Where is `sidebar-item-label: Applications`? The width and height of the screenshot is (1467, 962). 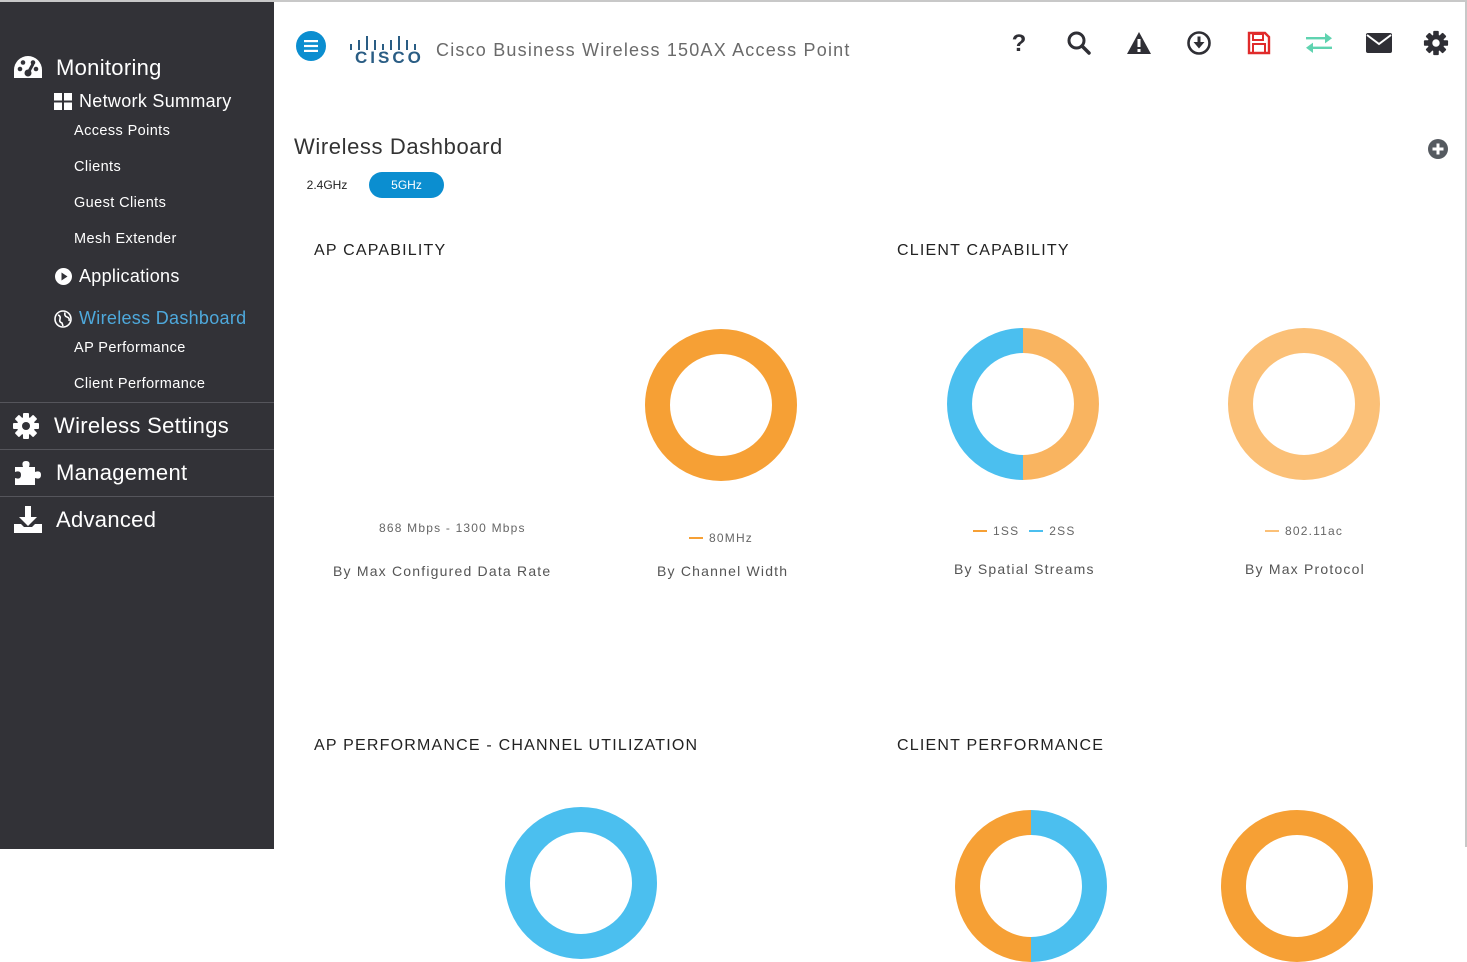
sidebar-item-label: Applications is located at coordinates (129, 276).